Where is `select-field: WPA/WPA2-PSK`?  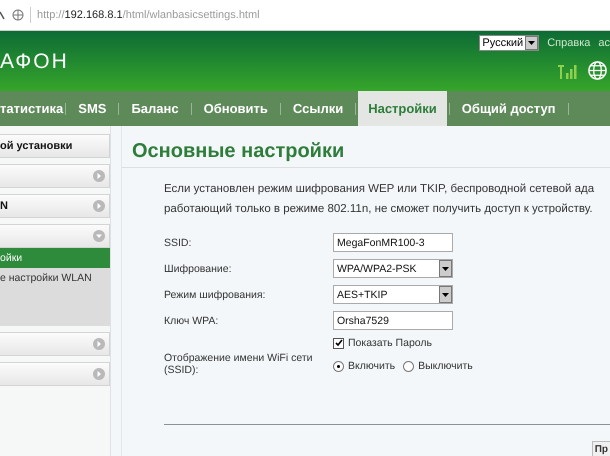 select-field: WPA/WPA2-PSK is located at coordinates (393, 268).